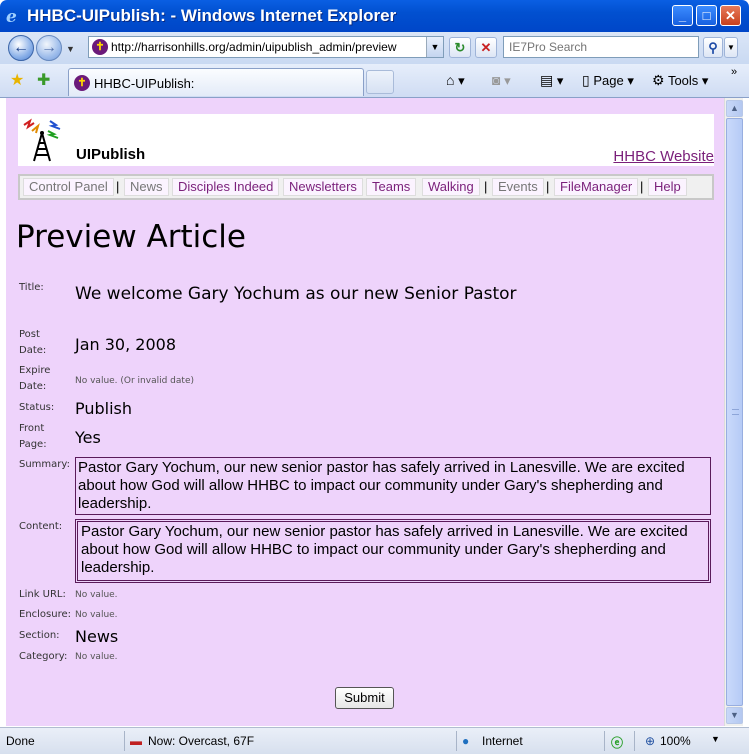 The width and height of the screenshot is (749, 754). What do you see at coordinates (125, 344) in the screenshot?
I see `post-date-value: Jan 30, 2008` at bounding box center [125, 344].